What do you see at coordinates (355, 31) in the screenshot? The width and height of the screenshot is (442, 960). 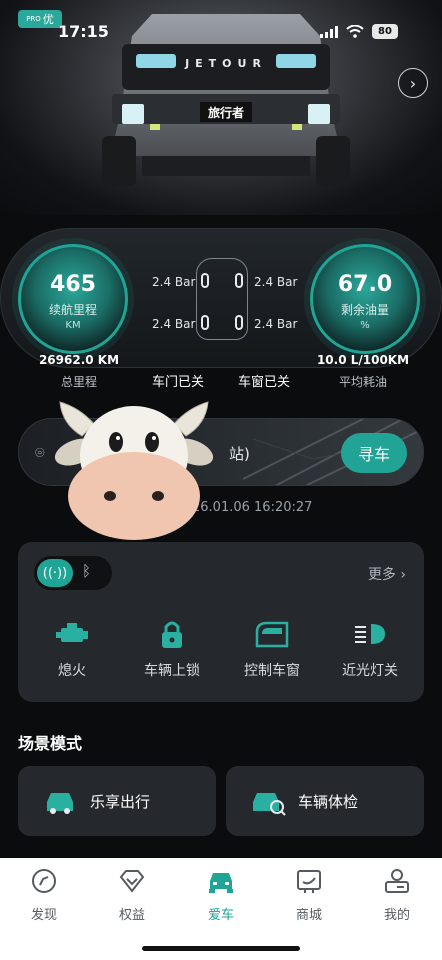 I see `wifi-icon` at bounding box center [355, 31].